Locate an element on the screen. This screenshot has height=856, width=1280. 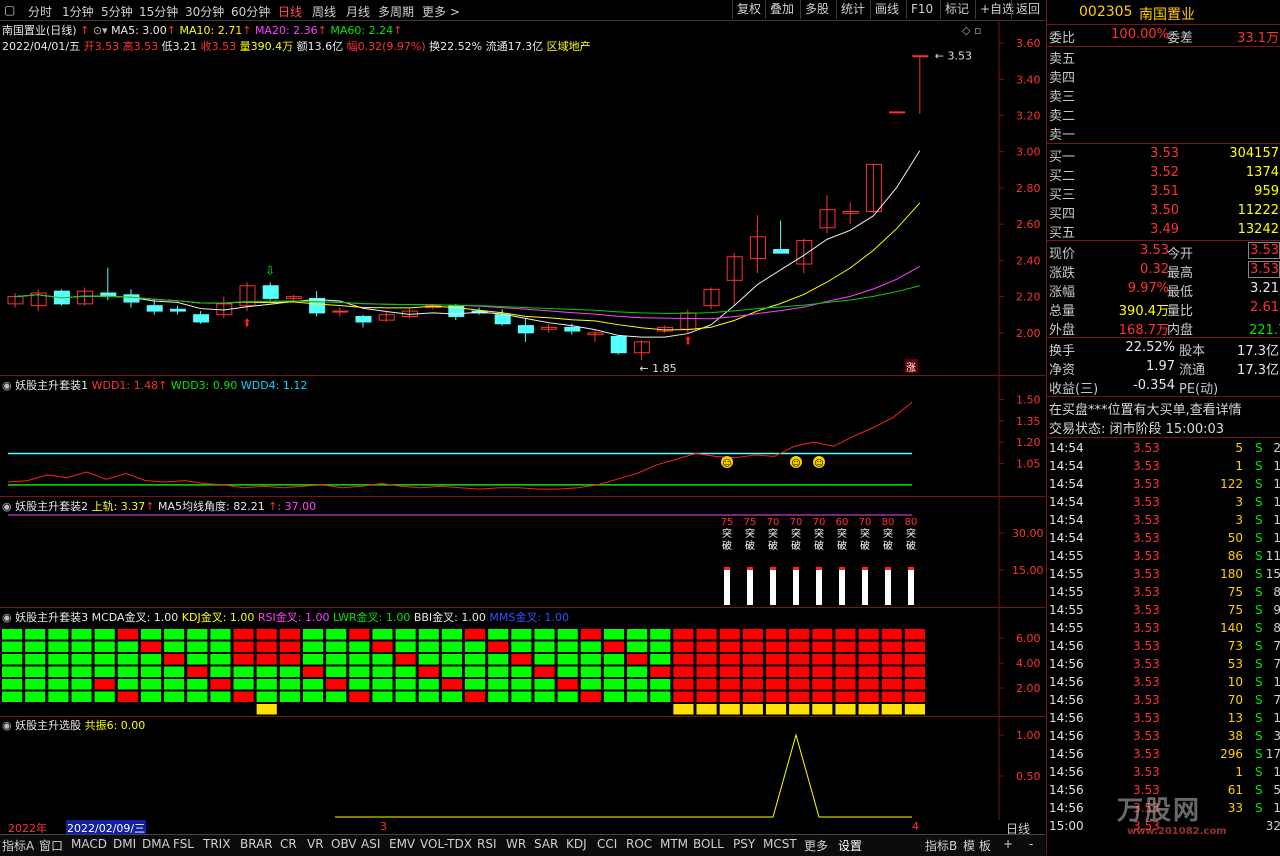
candle-body is located at coordinates (525, 329).